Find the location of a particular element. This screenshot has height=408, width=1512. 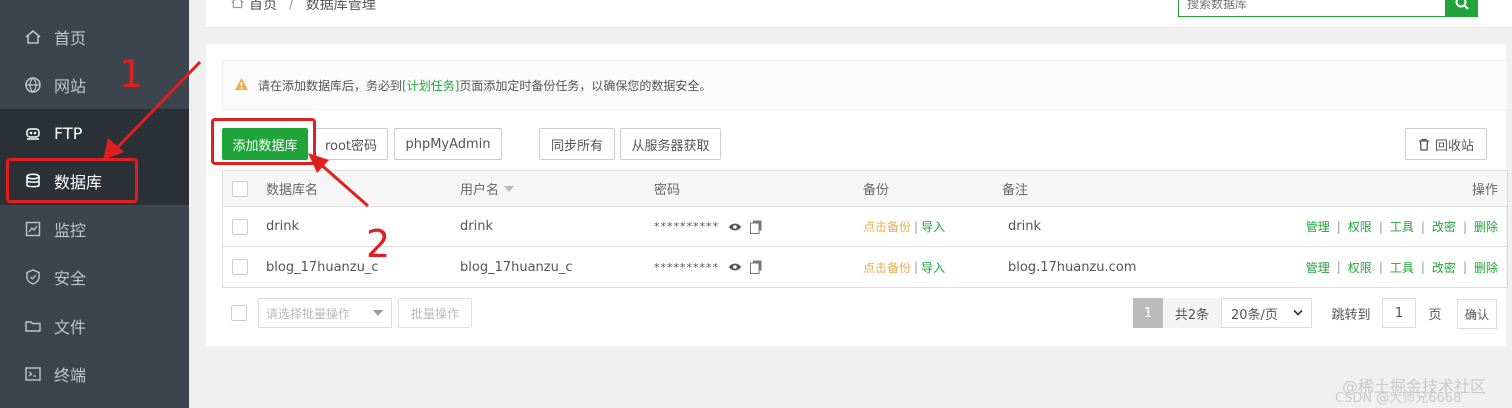

page-size-select: 20条/页 is located at coordinates (1266, 313).